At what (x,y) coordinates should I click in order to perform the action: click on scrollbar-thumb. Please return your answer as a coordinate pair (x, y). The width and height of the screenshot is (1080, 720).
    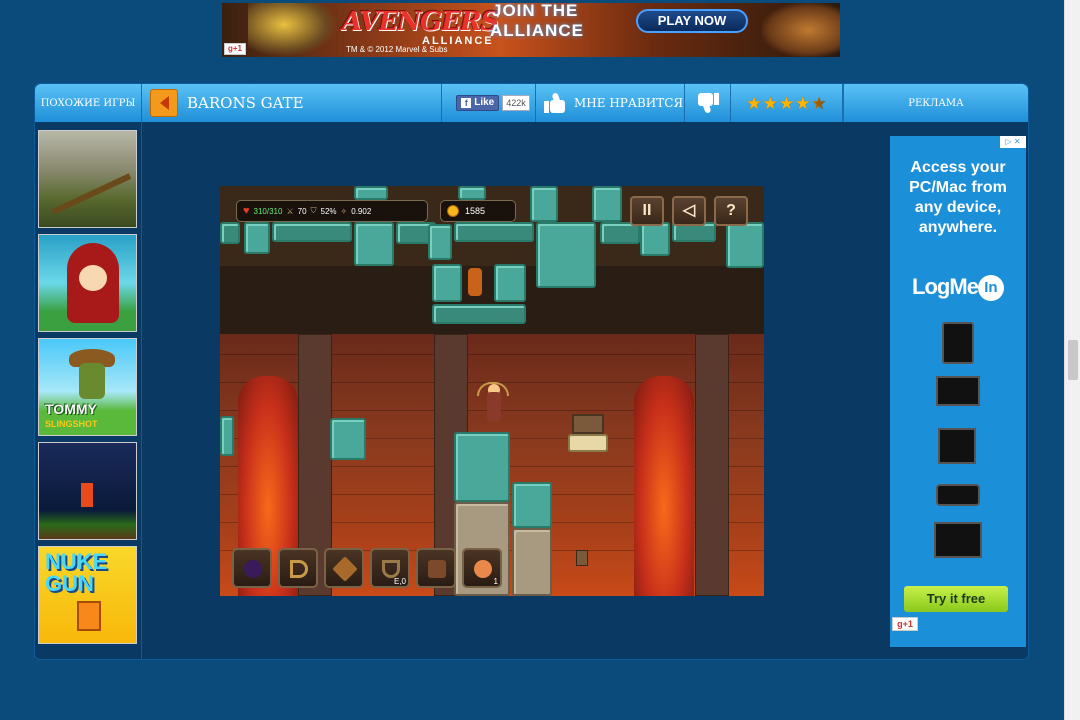
    Looking at the image, I should click on (1073, 360).